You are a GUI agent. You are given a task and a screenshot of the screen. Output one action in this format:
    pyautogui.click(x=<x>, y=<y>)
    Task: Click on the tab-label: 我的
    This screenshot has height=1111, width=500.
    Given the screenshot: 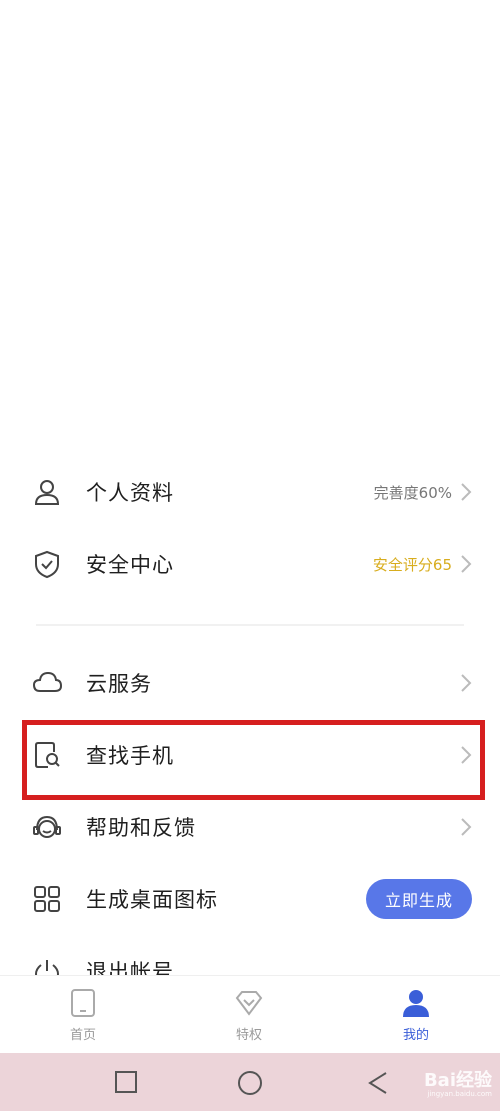 What is the action you would take?
    pyautogui.click(x=415, y=1035)
    